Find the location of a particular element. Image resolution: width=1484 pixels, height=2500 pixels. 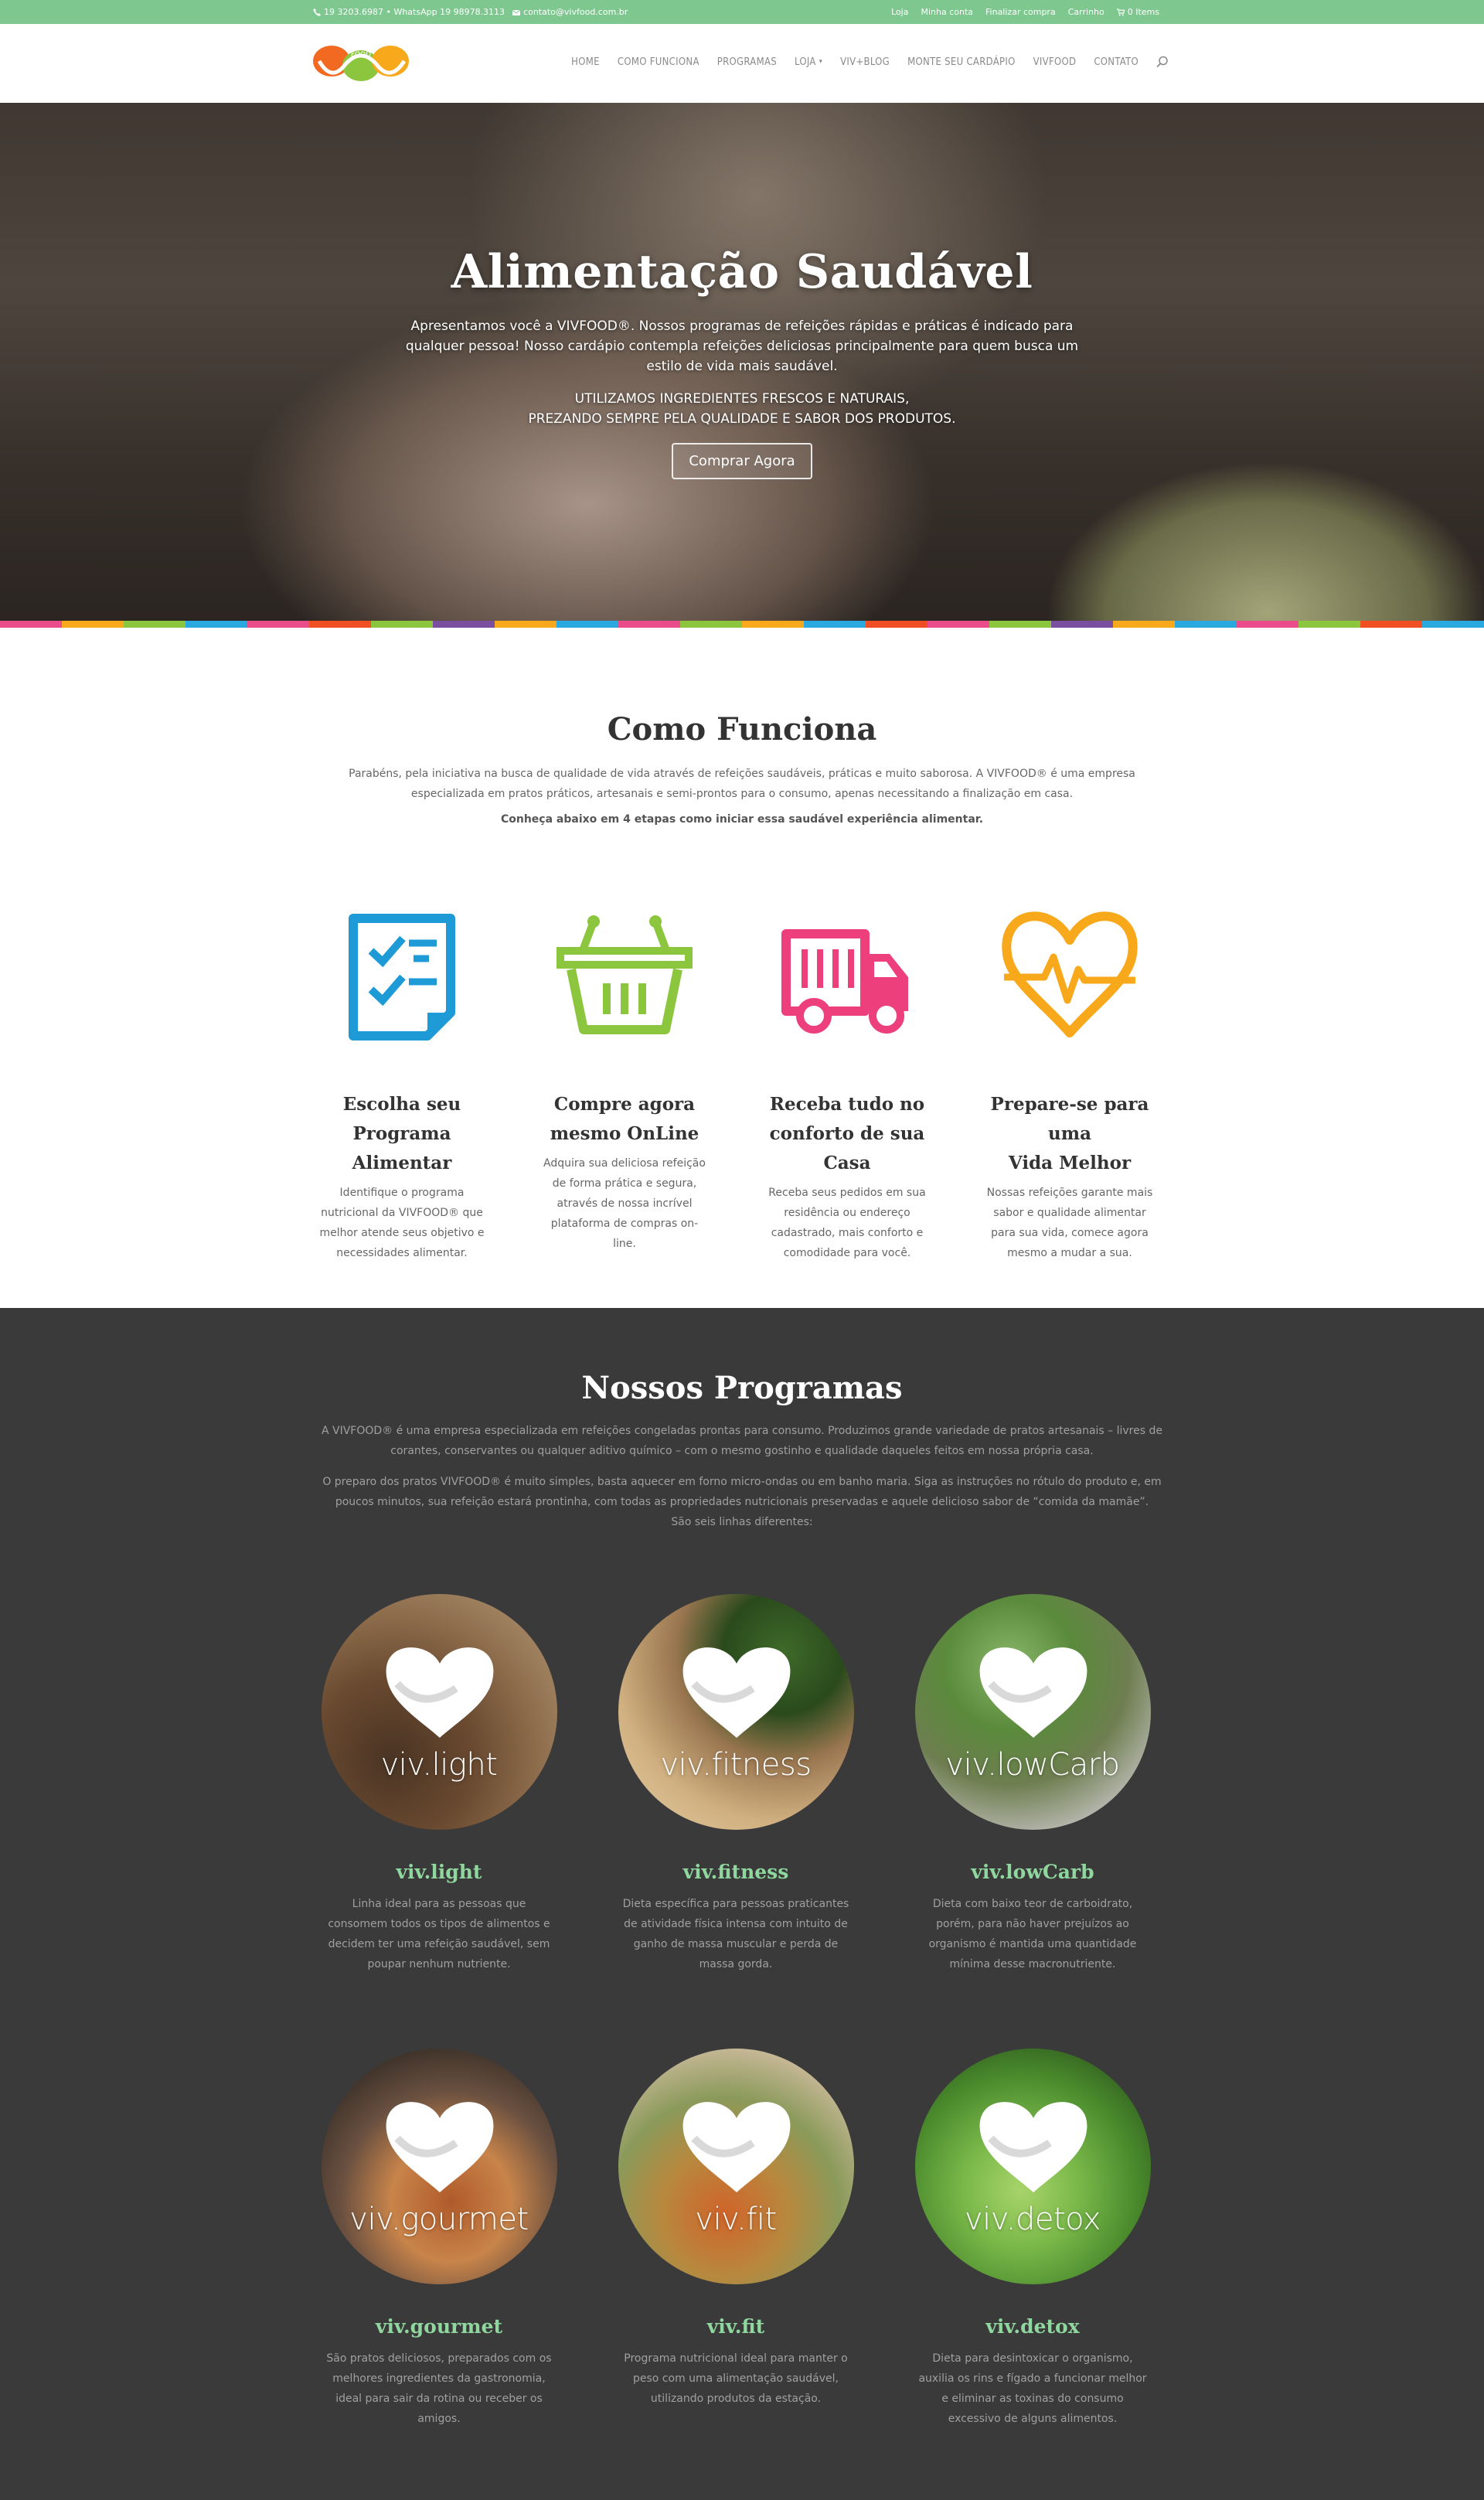

color-stripe is located at coordinates (742, 624).